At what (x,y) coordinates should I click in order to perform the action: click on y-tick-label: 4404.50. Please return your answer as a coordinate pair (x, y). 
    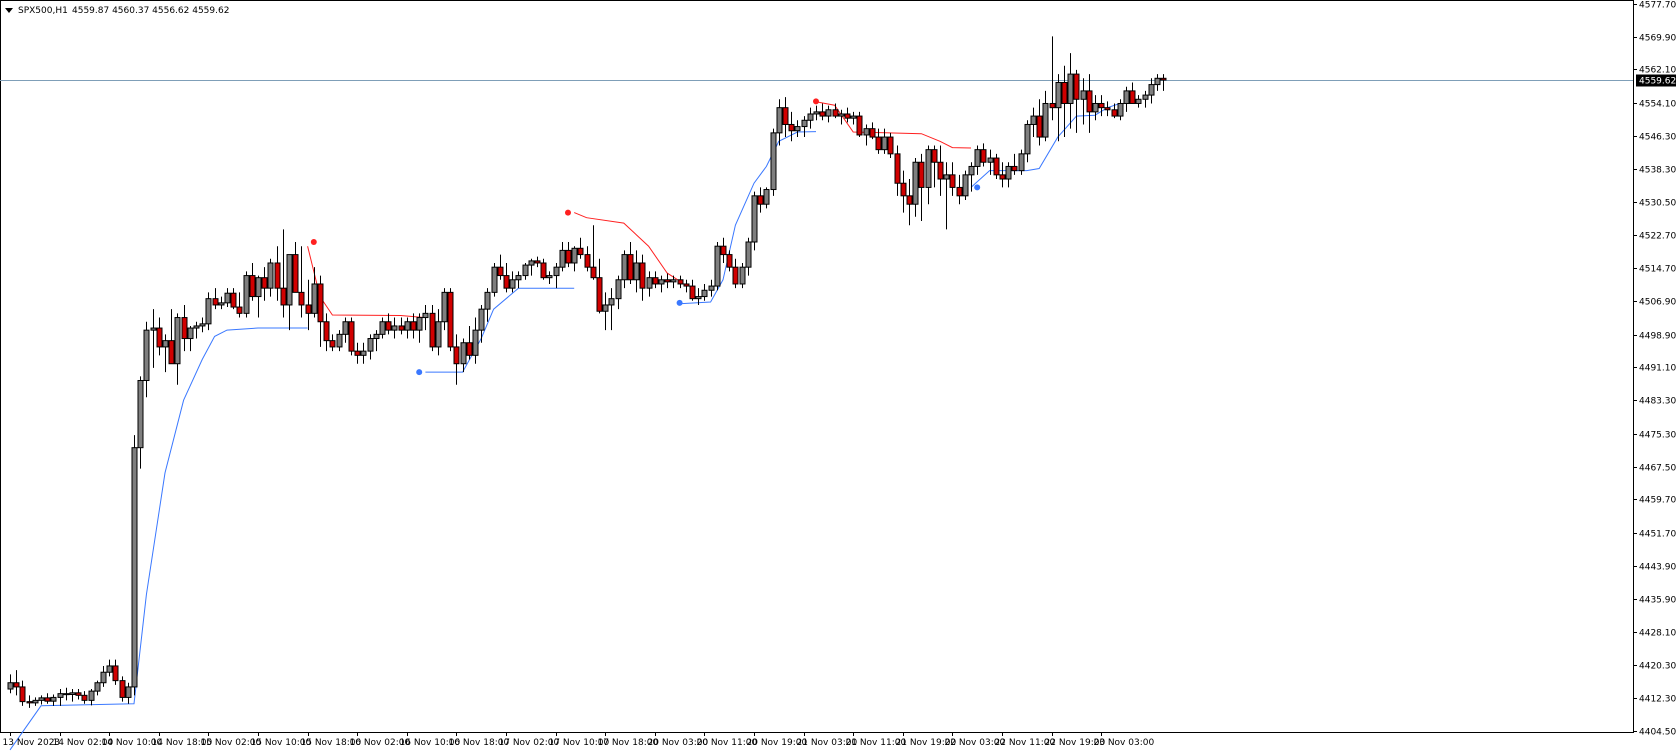
    Looking at the image, I should click on (1657, 733).